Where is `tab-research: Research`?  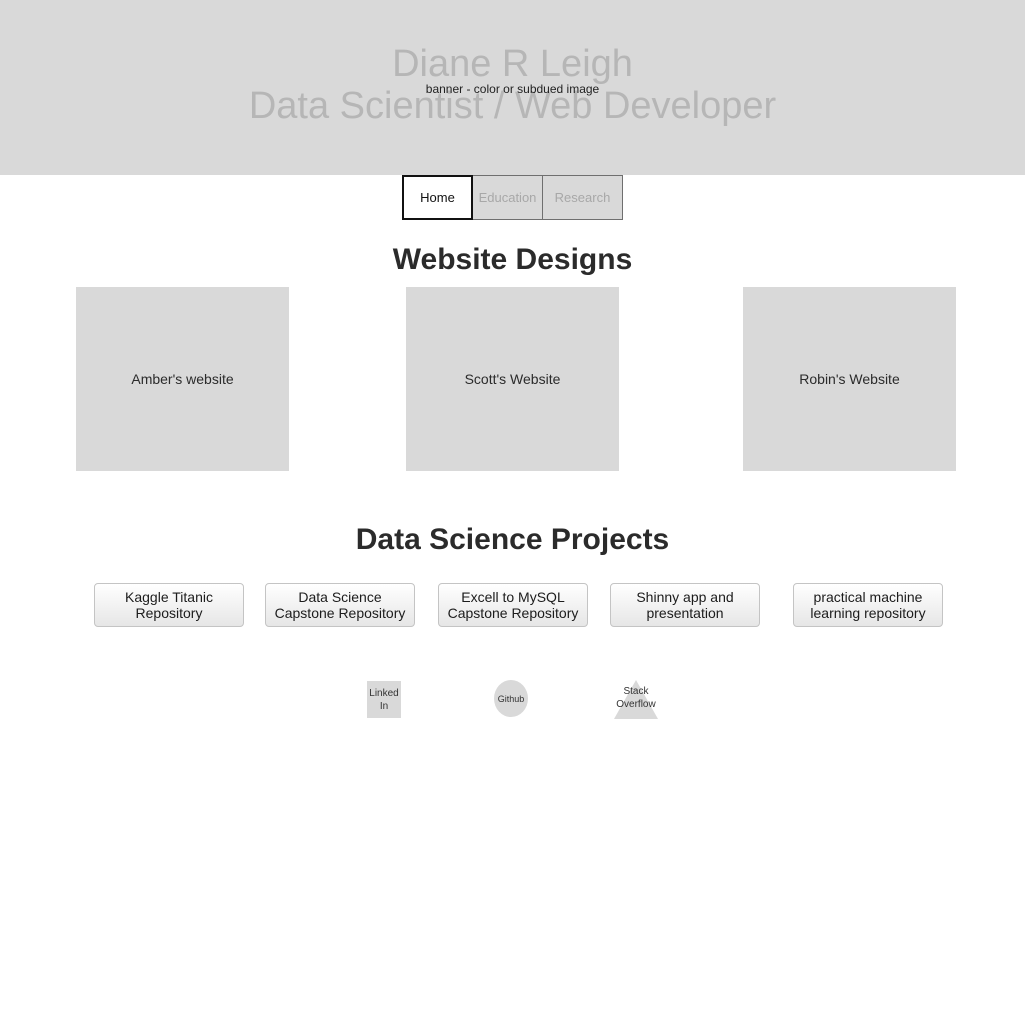 tab-research: Research is located at coordinates (583, 197).